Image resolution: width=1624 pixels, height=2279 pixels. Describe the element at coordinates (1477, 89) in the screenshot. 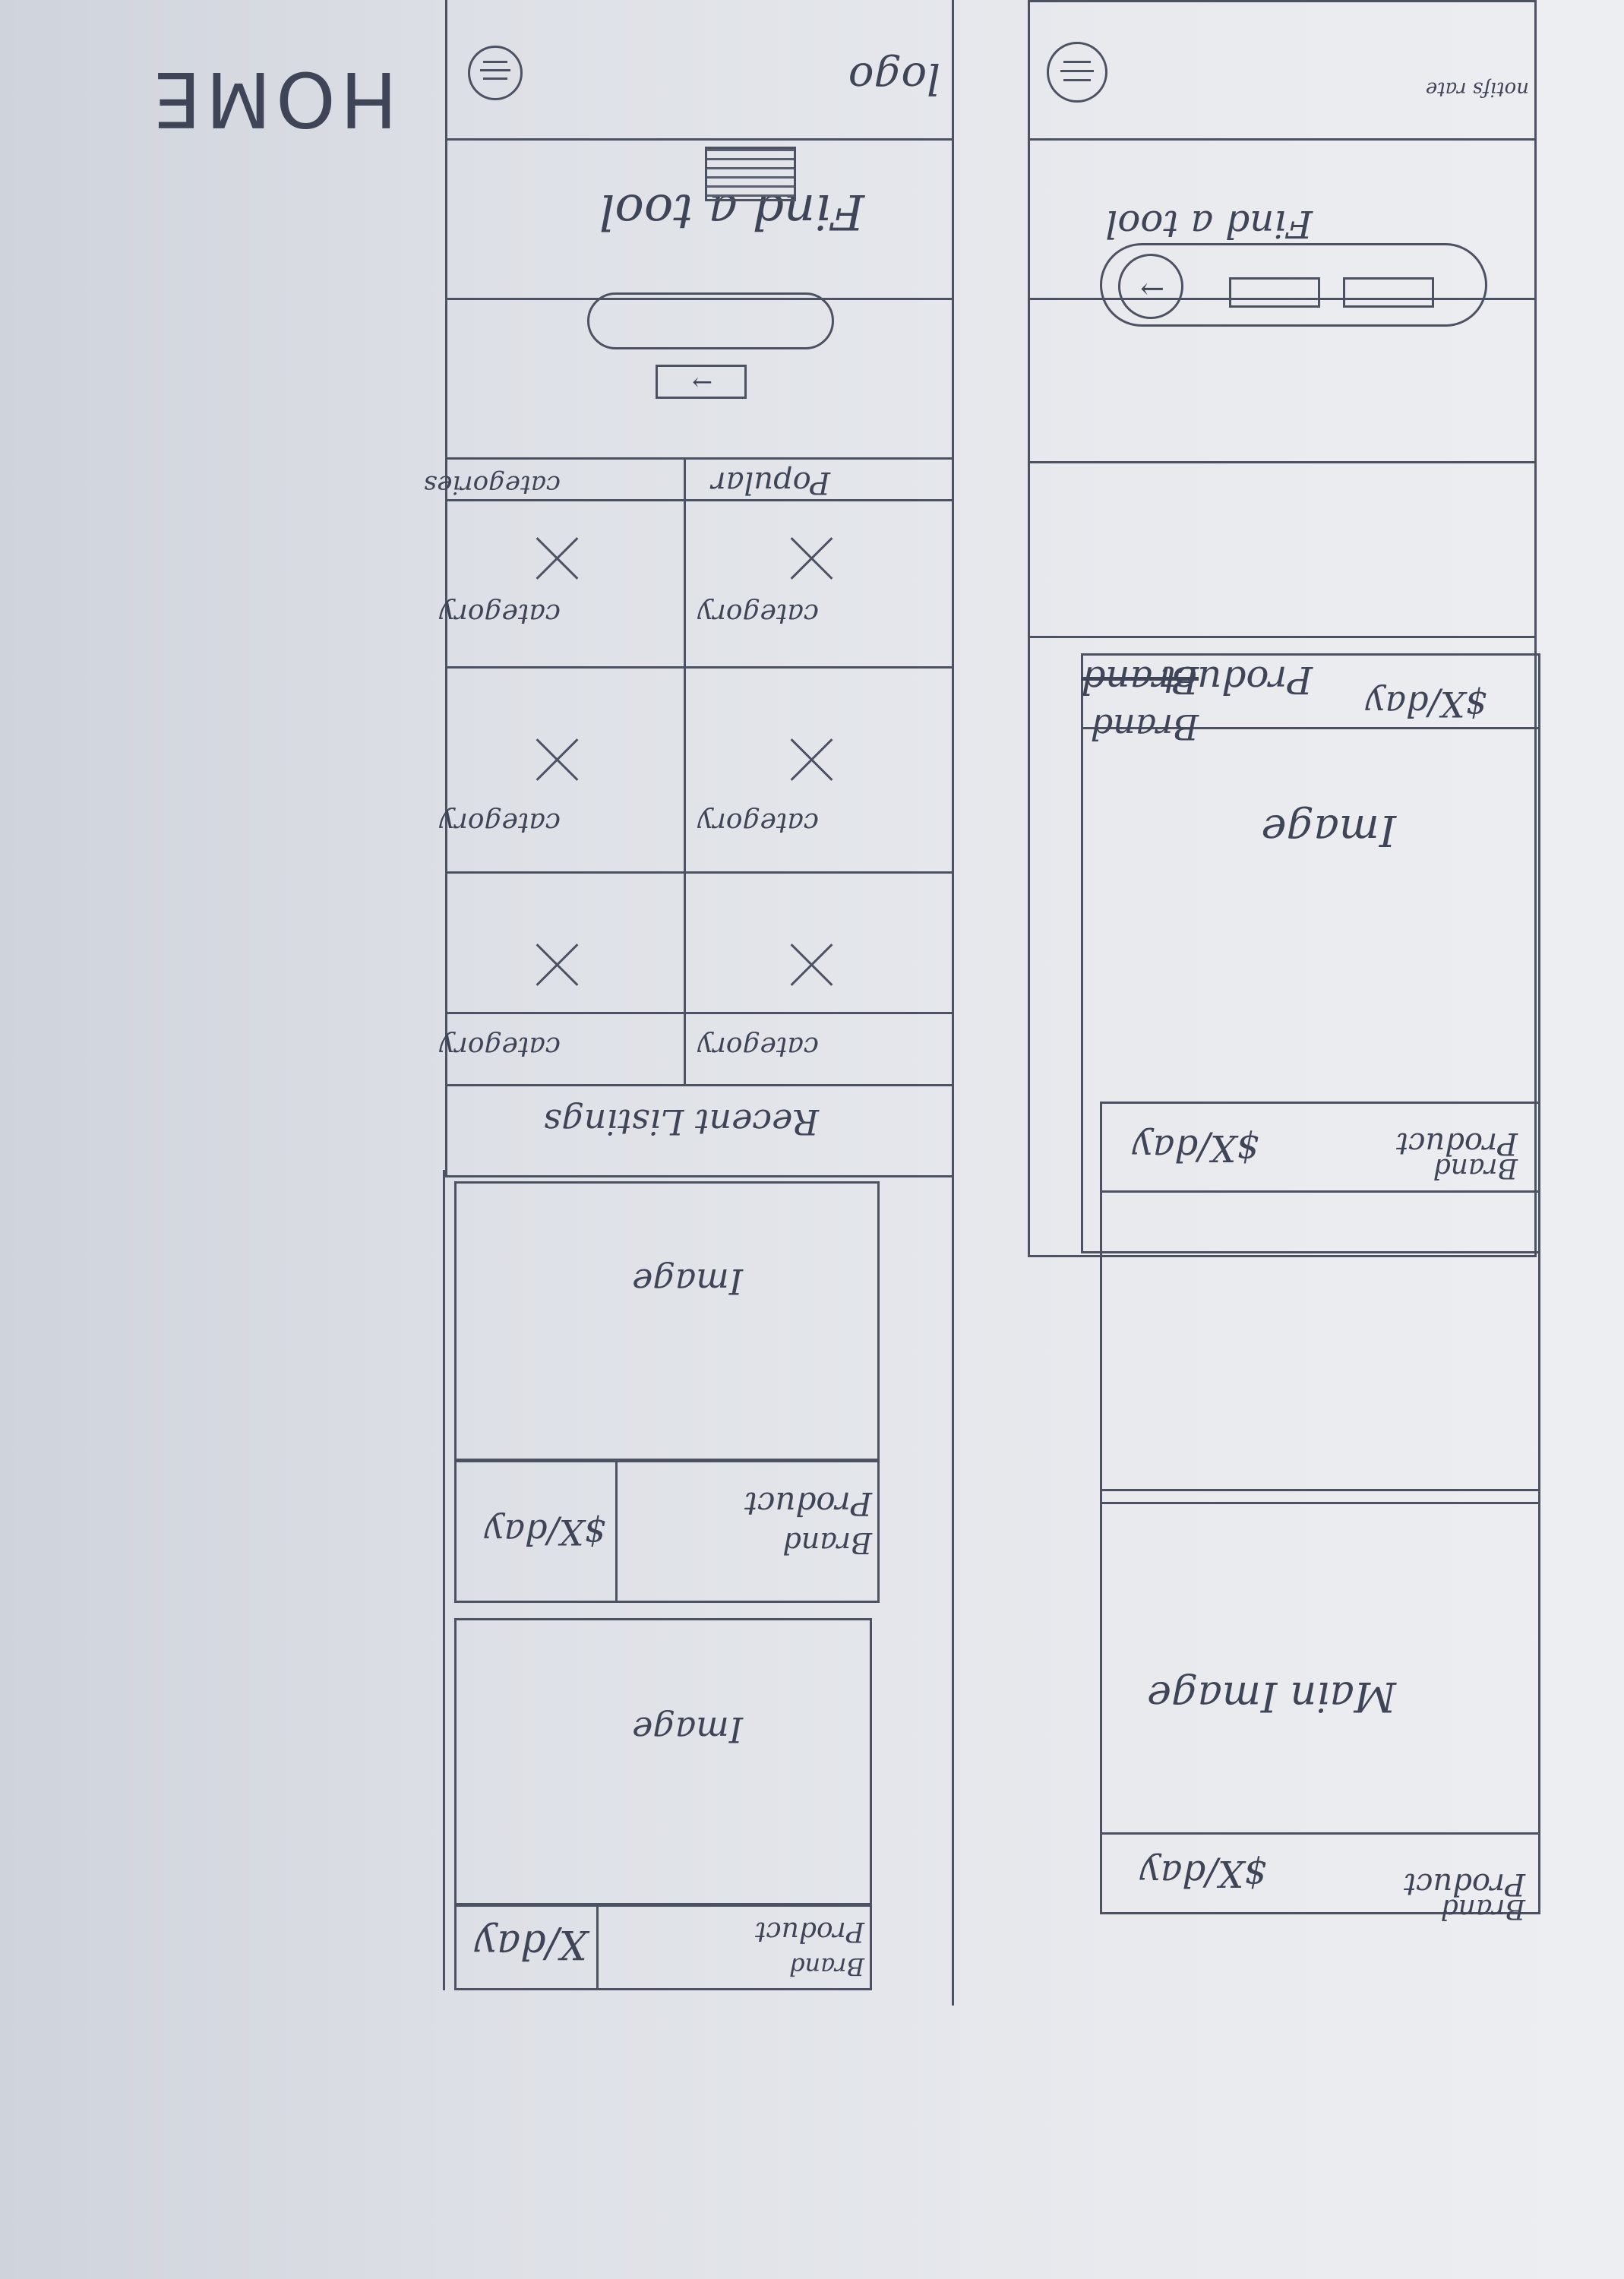

I see `header-notes: notifs rate` at that location.